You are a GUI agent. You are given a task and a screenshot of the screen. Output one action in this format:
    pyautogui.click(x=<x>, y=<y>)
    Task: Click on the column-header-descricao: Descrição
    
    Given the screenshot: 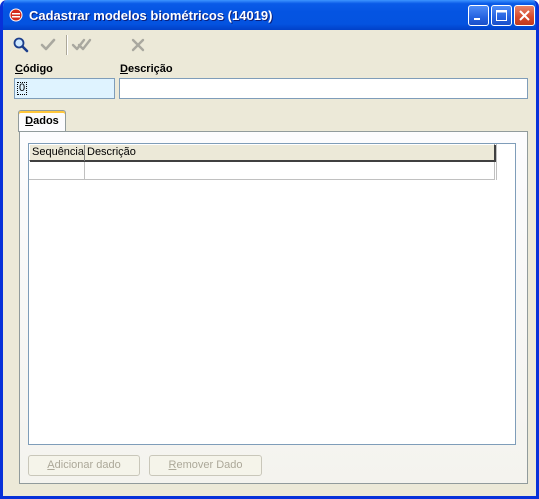 What is the action you would take?
    pyautogui.click(x=111, y=152)
    